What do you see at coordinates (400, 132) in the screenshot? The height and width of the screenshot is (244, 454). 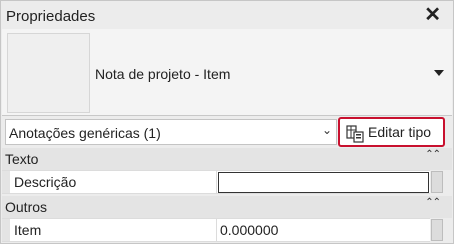 I see `edit-type-label: Editar tipo` at bounding box center [400, 132].